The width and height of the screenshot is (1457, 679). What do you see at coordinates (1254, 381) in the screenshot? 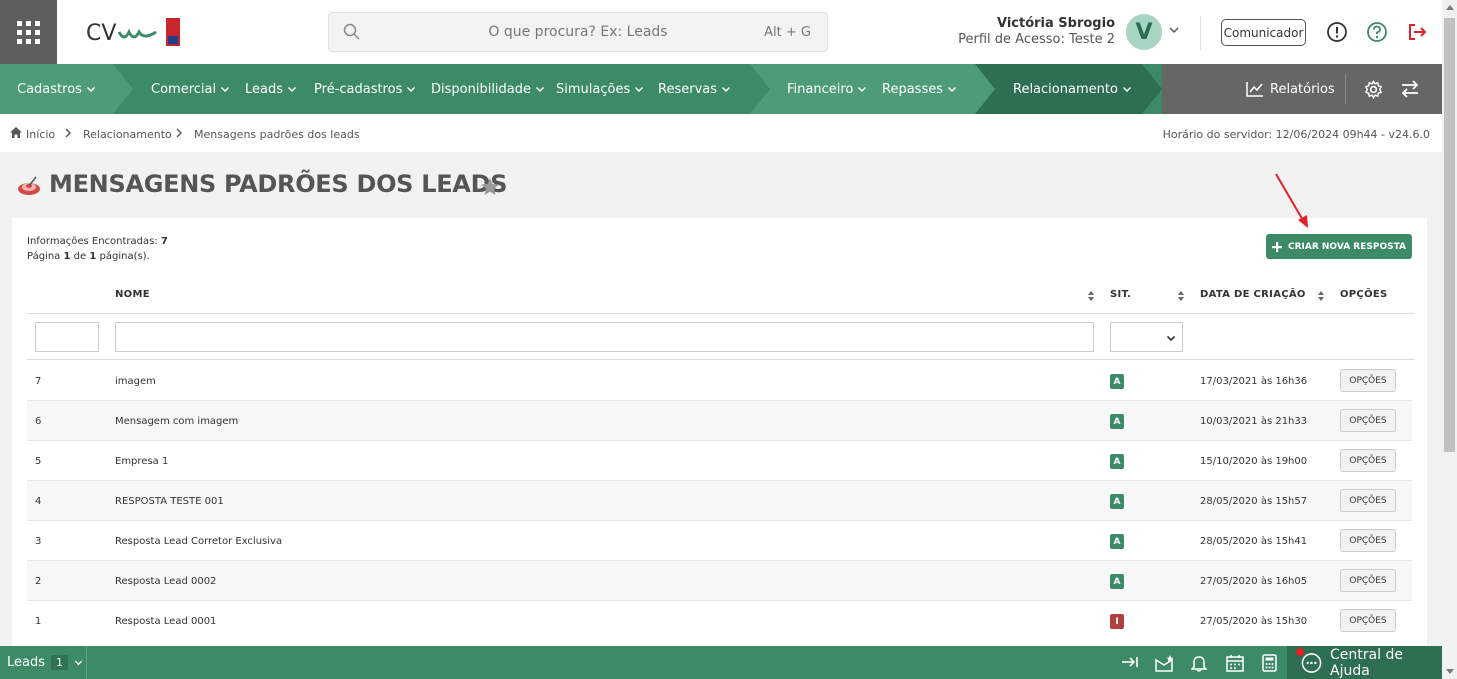
I see `row-created: 17/03/2021 às 16h36` at bounding box center [1254, 381].